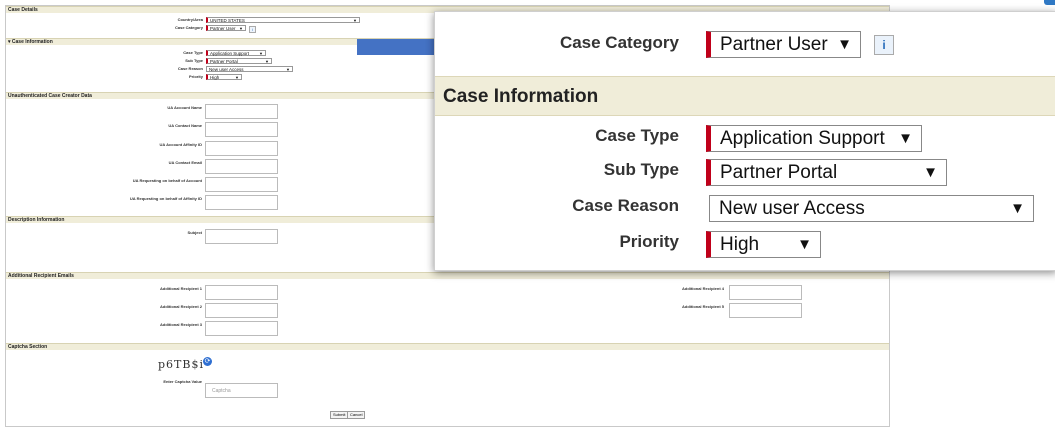 Image resolution: width=1055 pixels, height=427 pixels. I want to click on ua-behalf-account-input, so click(241, 184).